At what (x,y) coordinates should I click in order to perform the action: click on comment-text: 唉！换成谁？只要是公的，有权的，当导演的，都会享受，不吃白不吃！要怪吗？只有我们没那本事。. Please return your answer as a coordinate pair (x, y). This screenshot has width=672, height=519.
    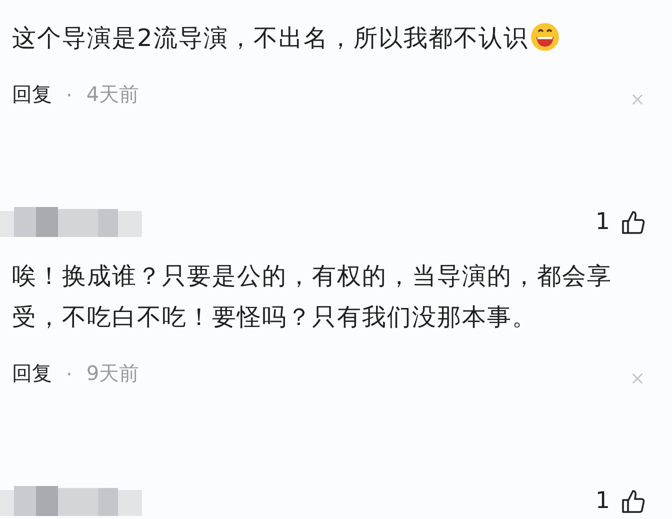
    Looking at the image, I should click on (312, 297).